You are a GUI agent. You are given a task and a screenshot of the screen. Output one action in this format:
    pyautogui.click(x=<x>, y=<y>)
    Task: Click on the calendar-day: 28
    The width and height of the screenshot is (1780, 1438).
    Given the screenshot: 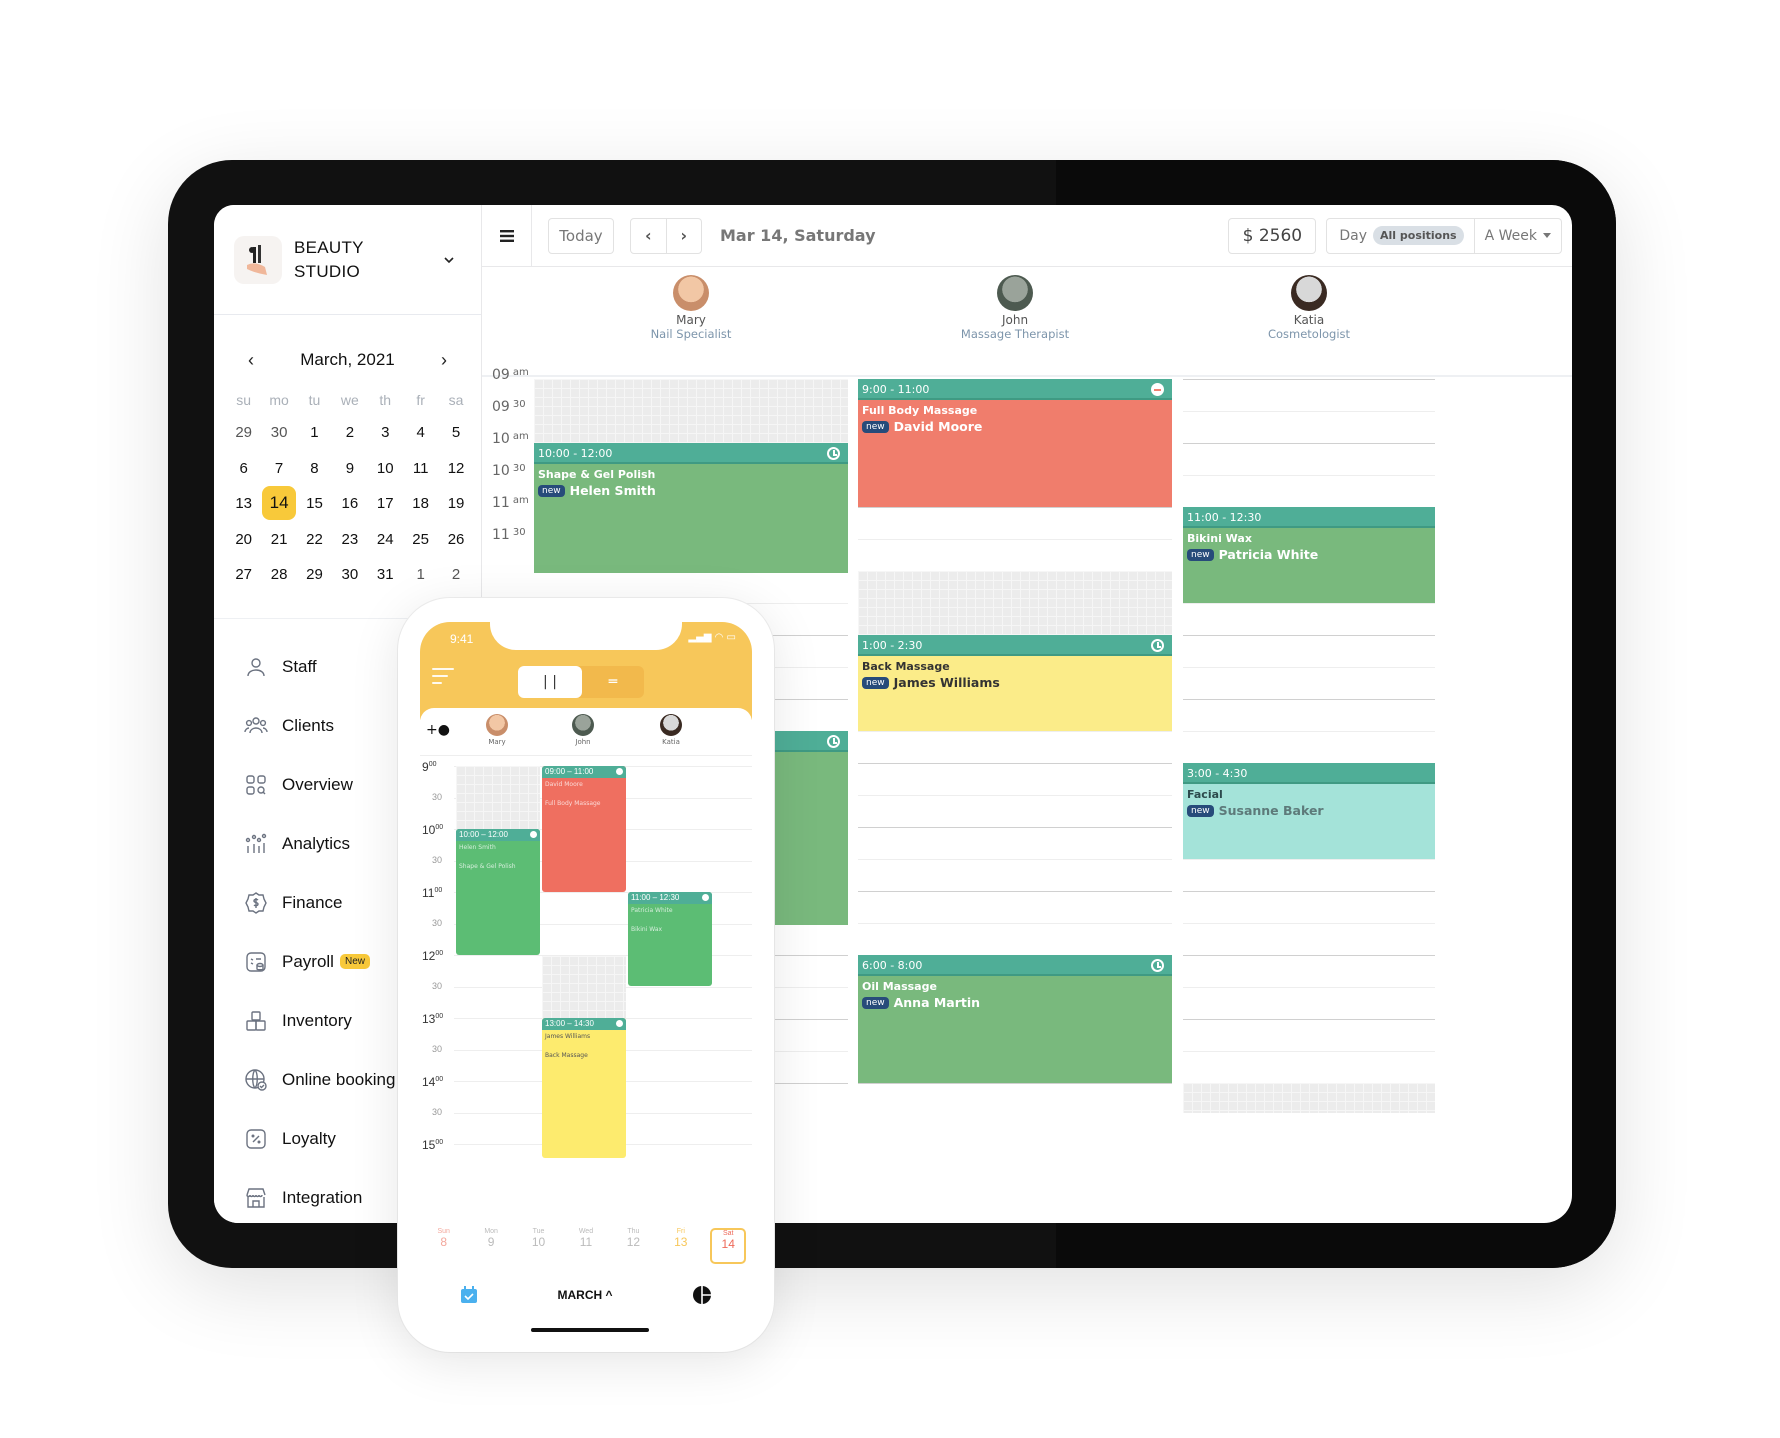 What is the action you would take?
    pyautogui.click(x=278, y=575)
    